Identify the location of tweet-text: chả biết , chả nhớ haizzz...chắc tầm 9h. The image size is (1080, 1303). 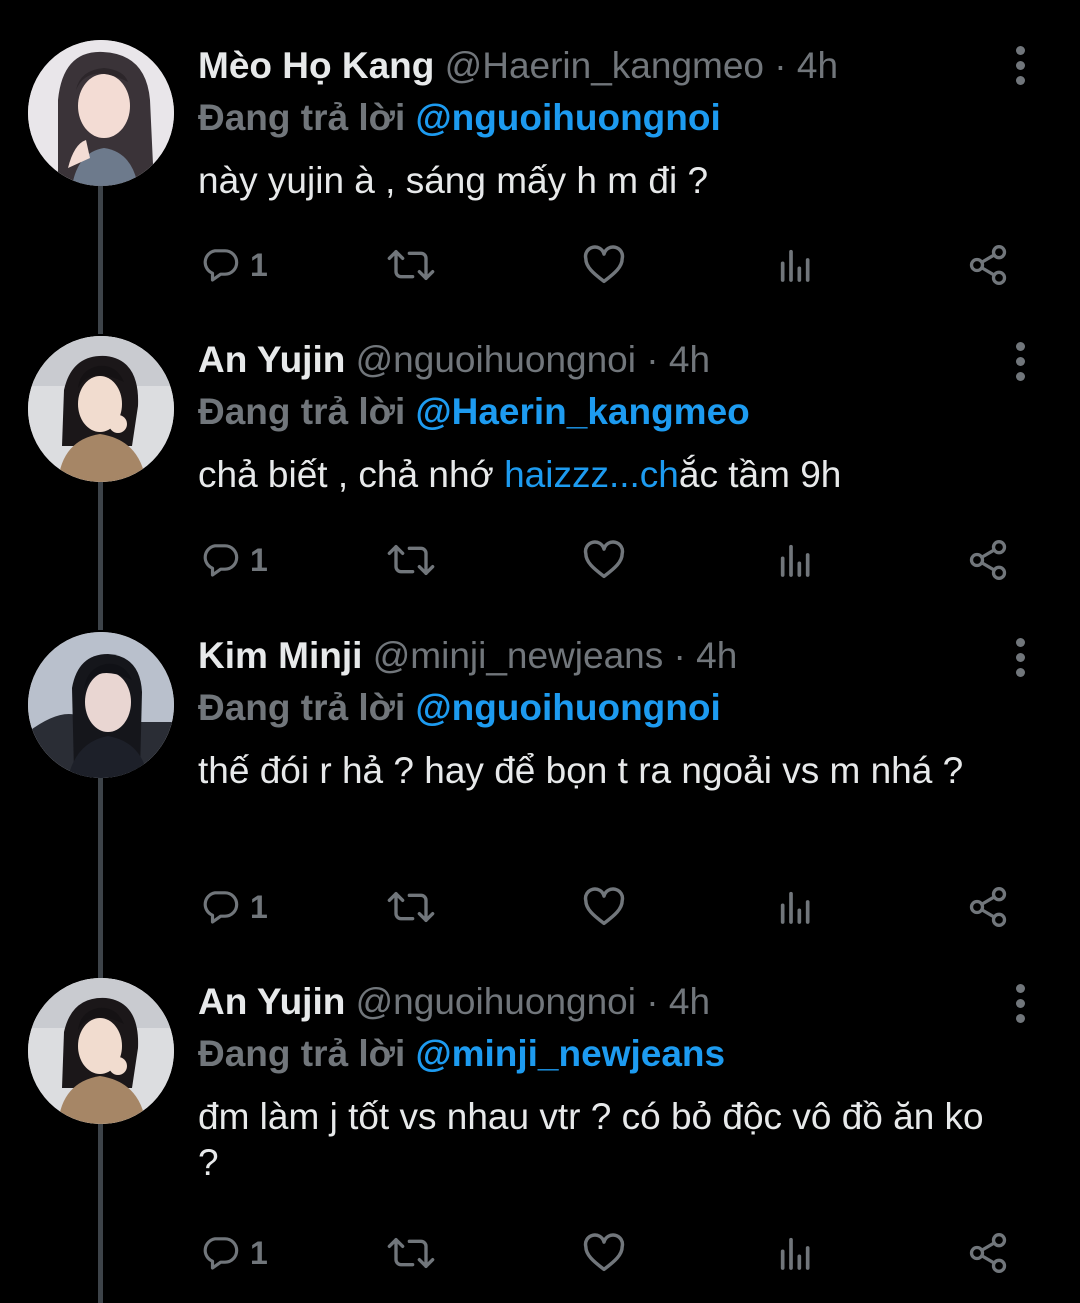
(598, 475).